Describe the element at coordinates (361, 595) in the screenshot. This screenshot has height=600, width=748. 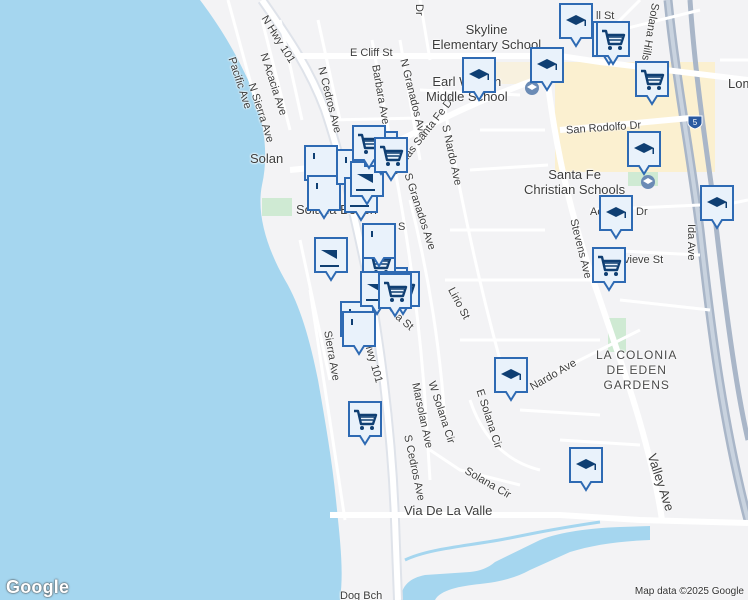
I see `beach-label-dog-bch: Dog Bch` at that location.